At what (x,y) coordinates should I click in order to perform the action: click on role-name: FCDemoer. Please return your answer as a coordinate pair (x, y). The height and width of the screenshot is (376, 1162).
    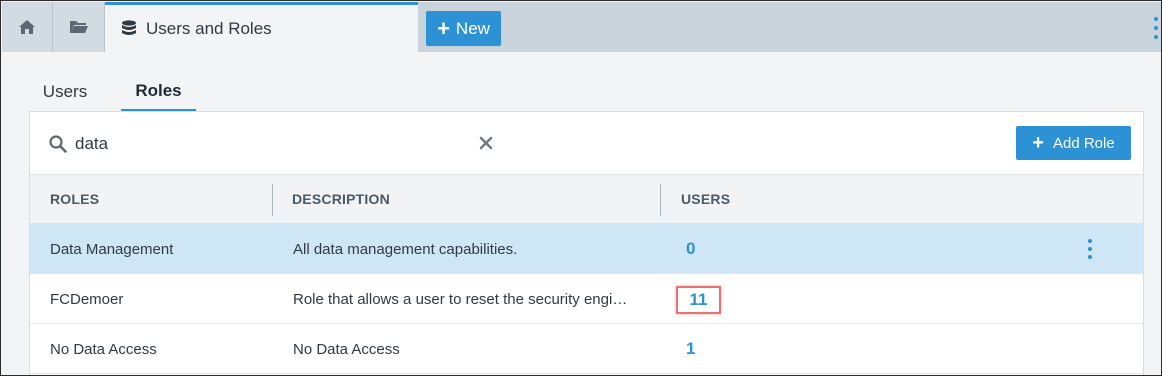
    Looking at the image, I should click on (87, 299).